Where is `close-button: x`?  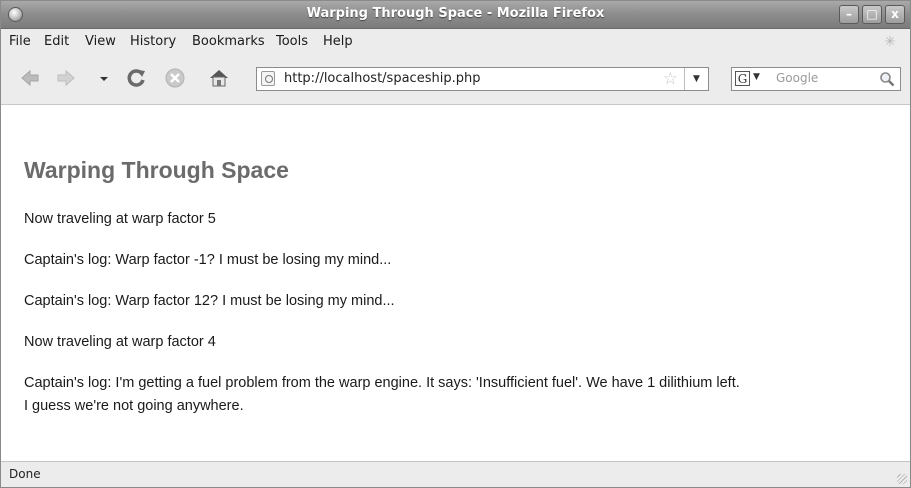
close-button: x is located at coordinates (895, 14).